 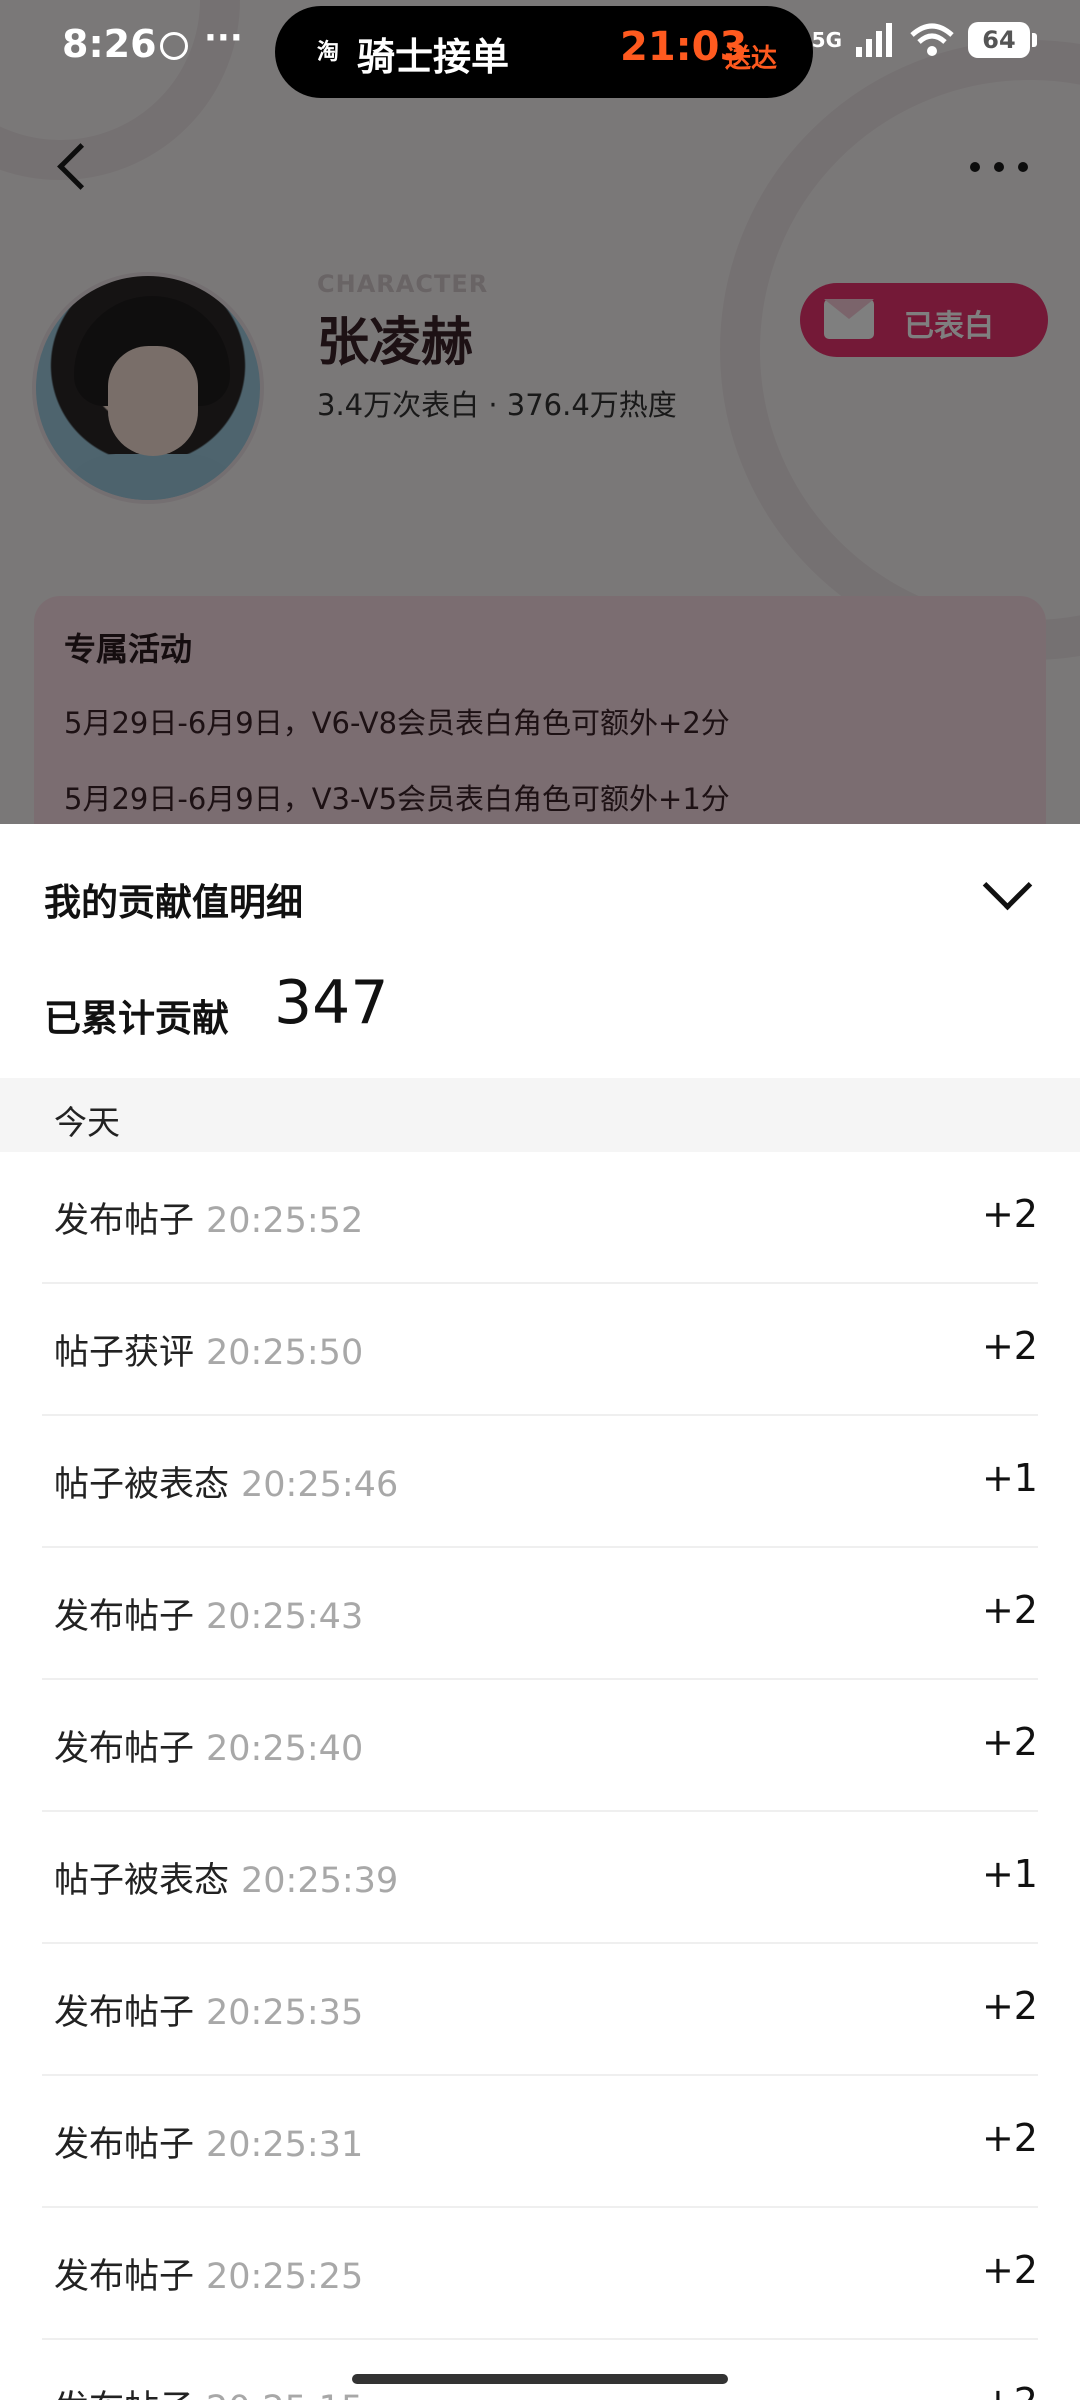 What do you see at coordinates (540, 2274) in the screenshot?
I see `list-item: 发布帖子 20:25:25 +2` at bounding box center [540, 2274].